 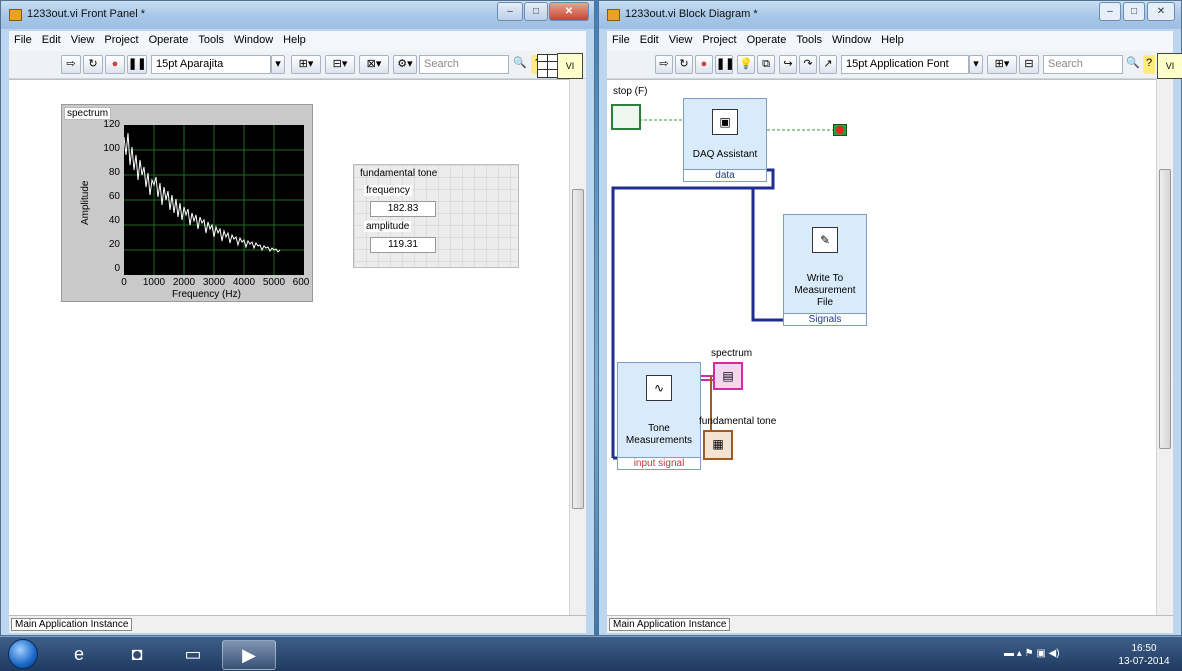 What do you see at coordinates (746, 64) in the screenshot?
I see `highlight-execution-icon: 💡` at bounding box center [746, 64].